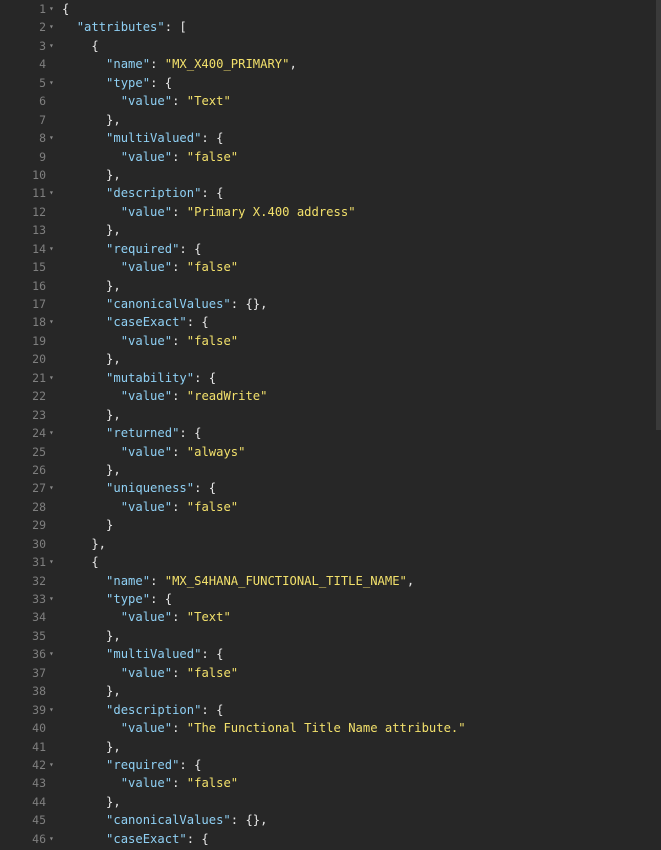 The height and width of the screenshot is (850, 661). I want to click on code-line: 35 },, so click(330, 636).